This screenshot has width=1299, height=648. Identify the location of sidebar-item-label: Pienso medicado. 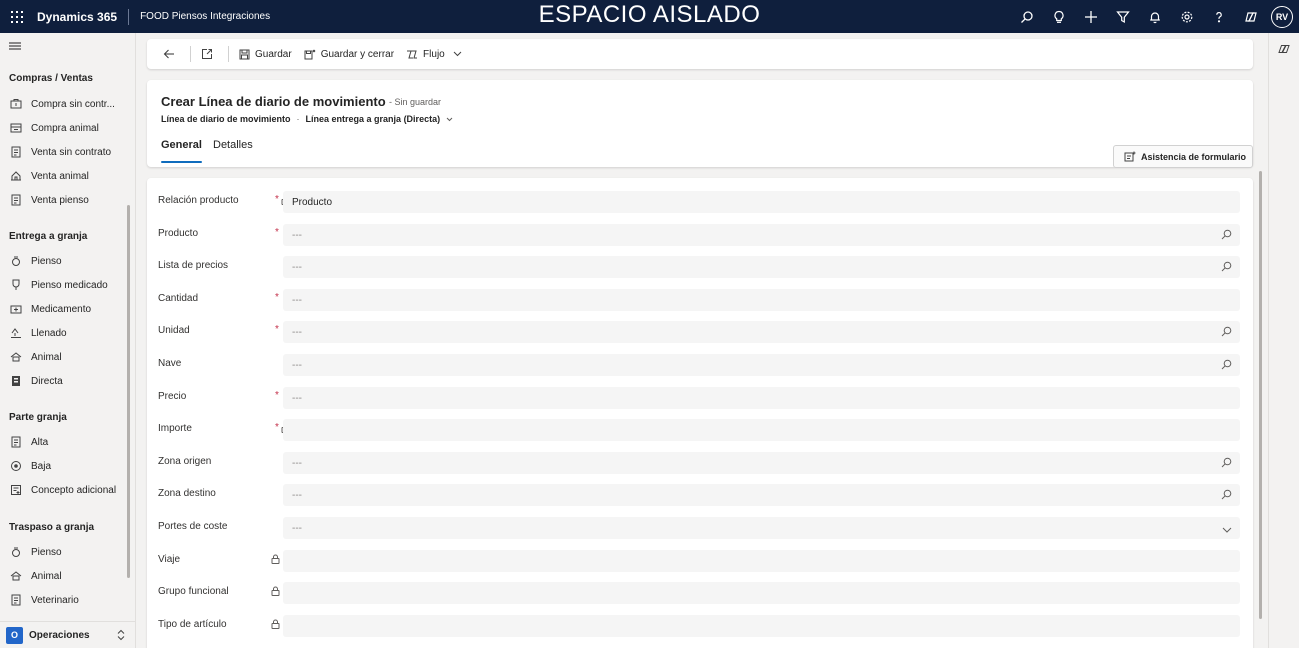
(69, 285).